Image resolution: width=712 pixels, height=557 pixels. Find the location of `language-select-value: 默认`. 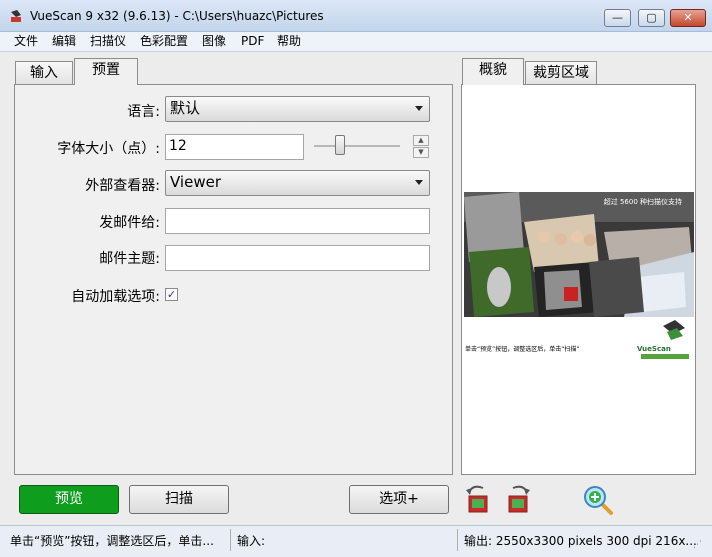

language-select-value: 默认 is located at coordinates (185, 108).